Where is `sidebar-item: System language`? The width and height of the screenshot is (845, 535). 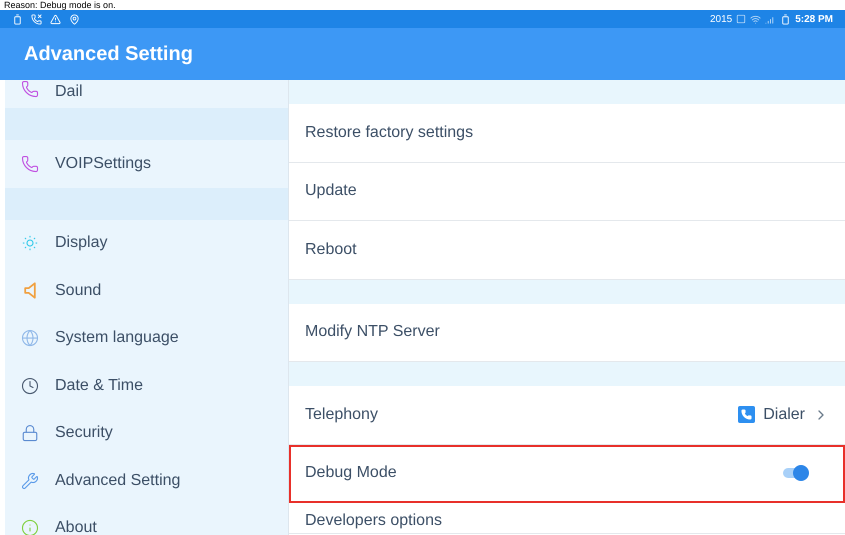 sidebar-item: System language is located at coordinates (146, 338).